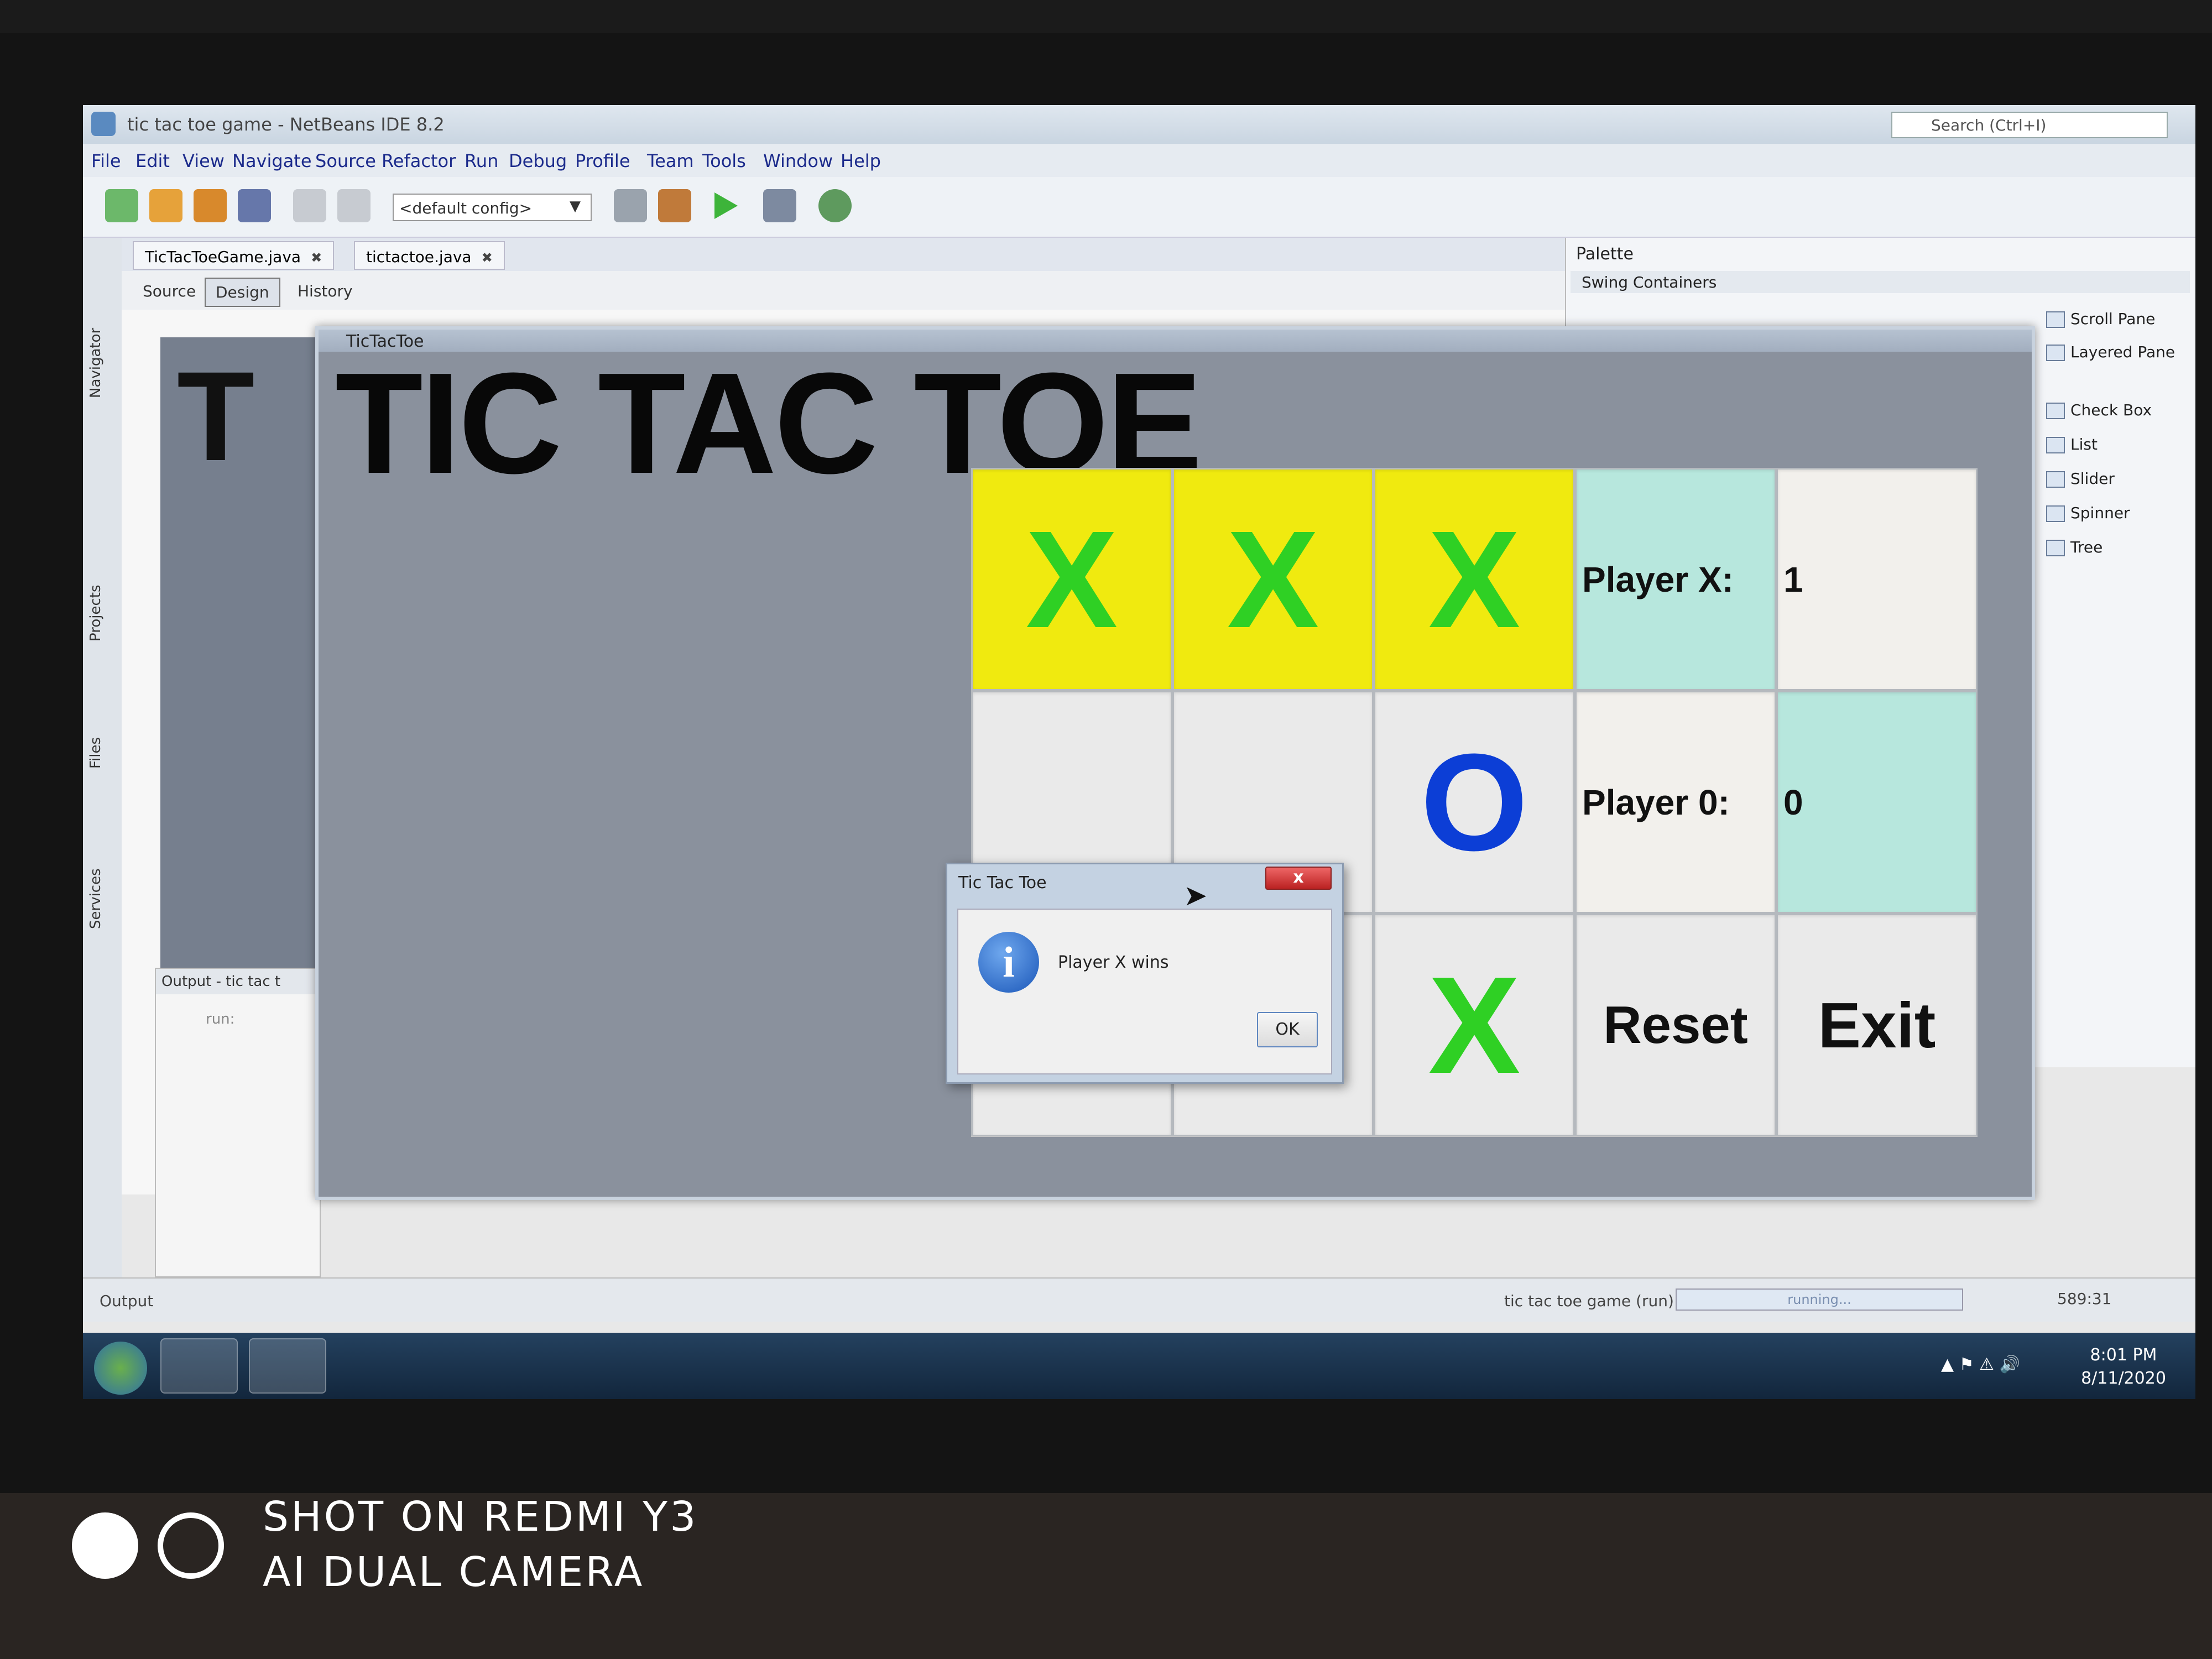 Image resolution: width=2212 pixels, height=1659 pixels. Describe the element at coordinates (354, 206) in the screenshot. I see `redo-icon` at that location.